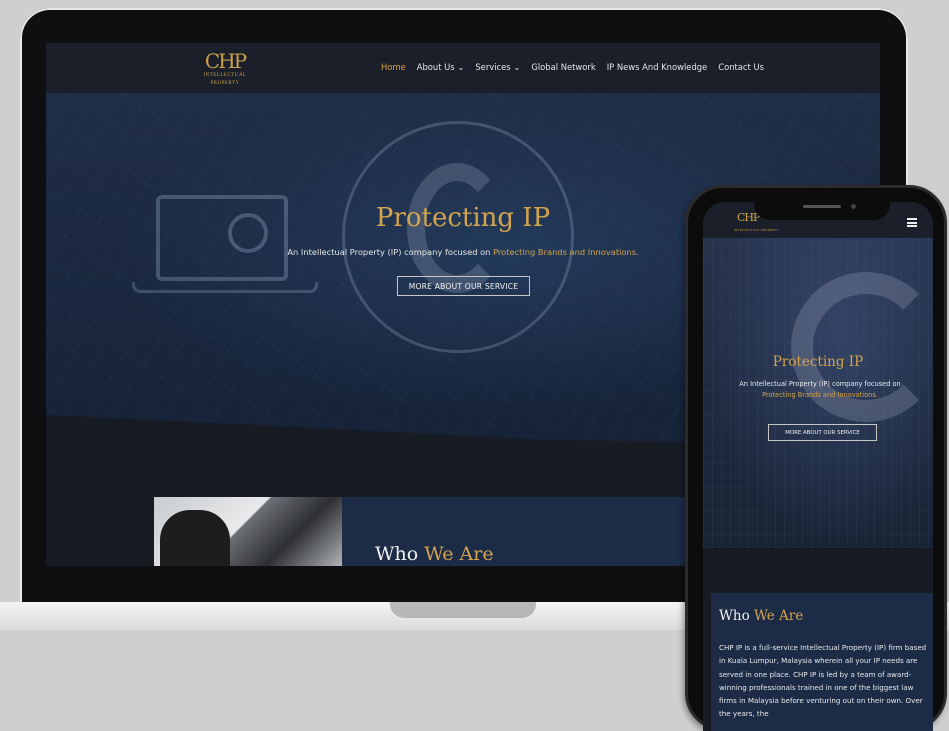  I want to click on laptop-notch, so click(463, 610).